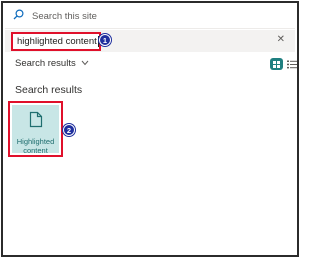  I want to click on query-row: highlighted content ✕, so click(150, 41).